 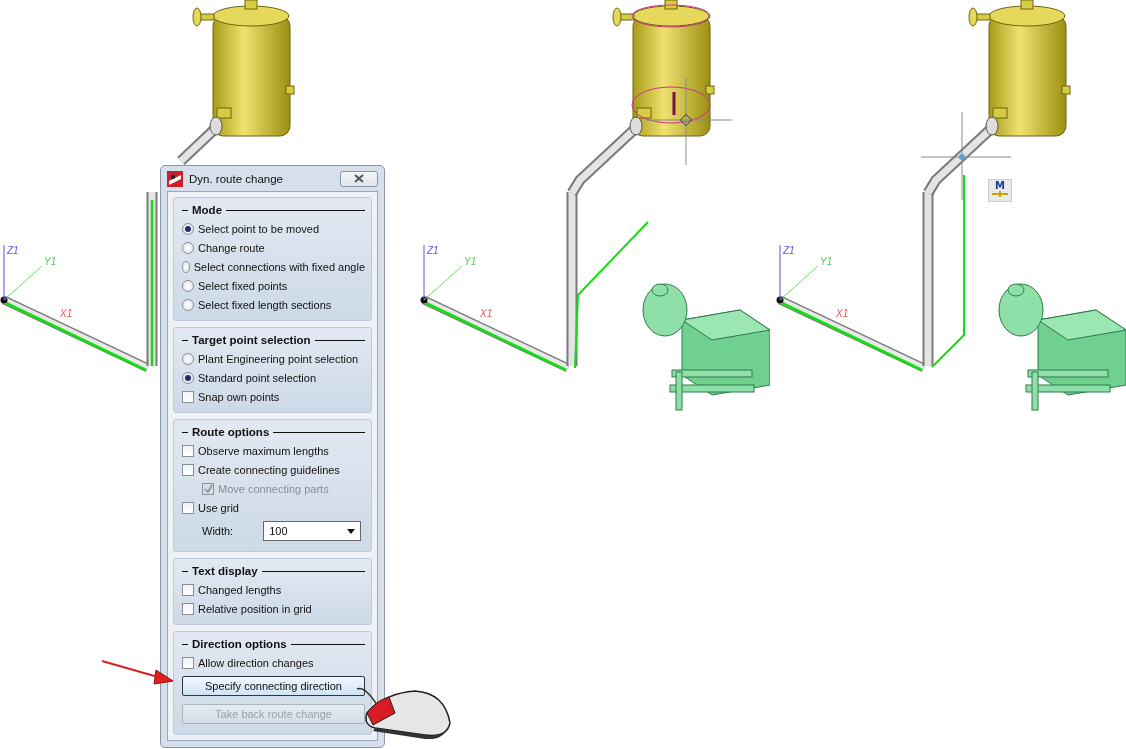 I want to click on field-label: Width:, so click(x=218, y=531).